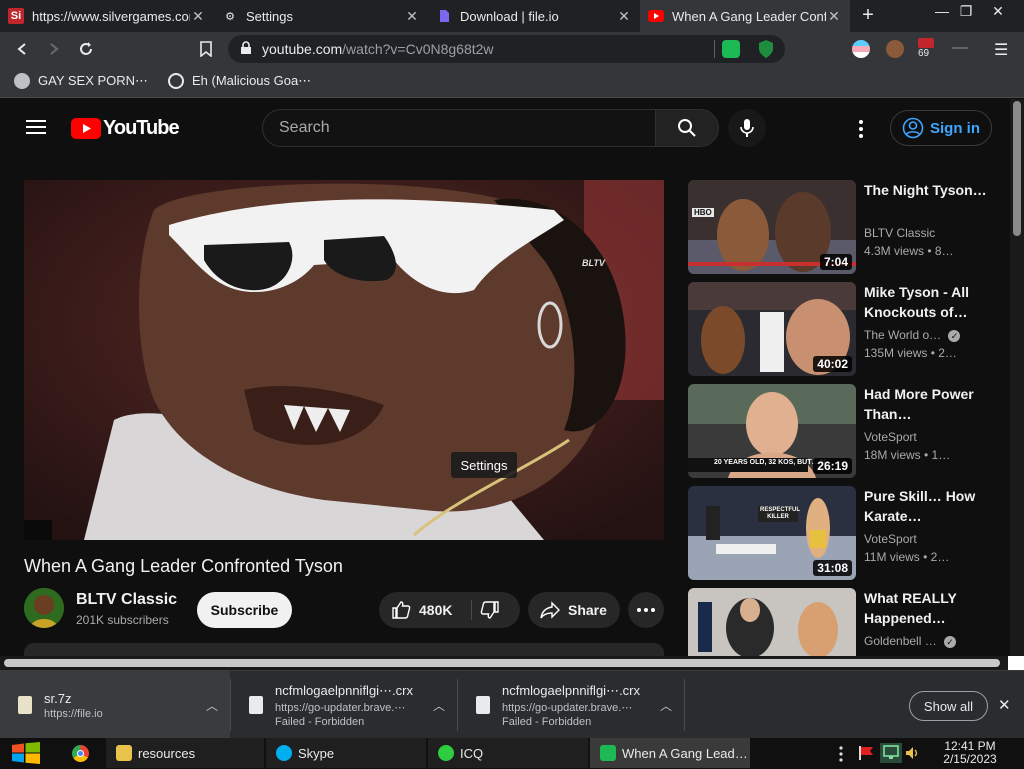 Image resolution: width=1024 pixels, height=769 pixels. I want to click on channel-avatar, so click(44, 608).